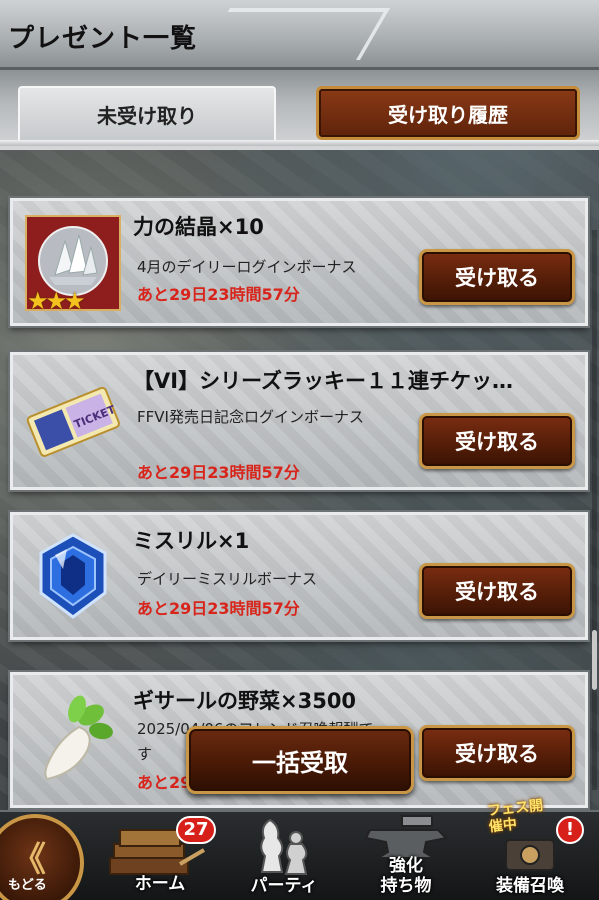  Describe the element at coordinates (198, 227) in the screenshot. I see `item-title: 力の結晶×10` at that location.